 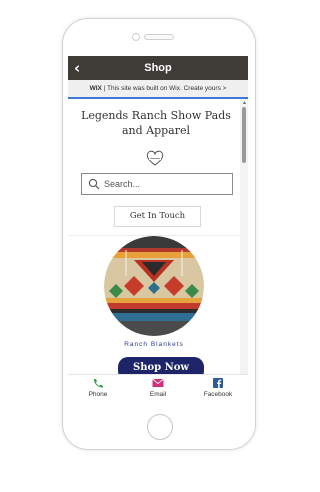 I want to click on app-header: ‹ Shop, so click(x=158, y=68).